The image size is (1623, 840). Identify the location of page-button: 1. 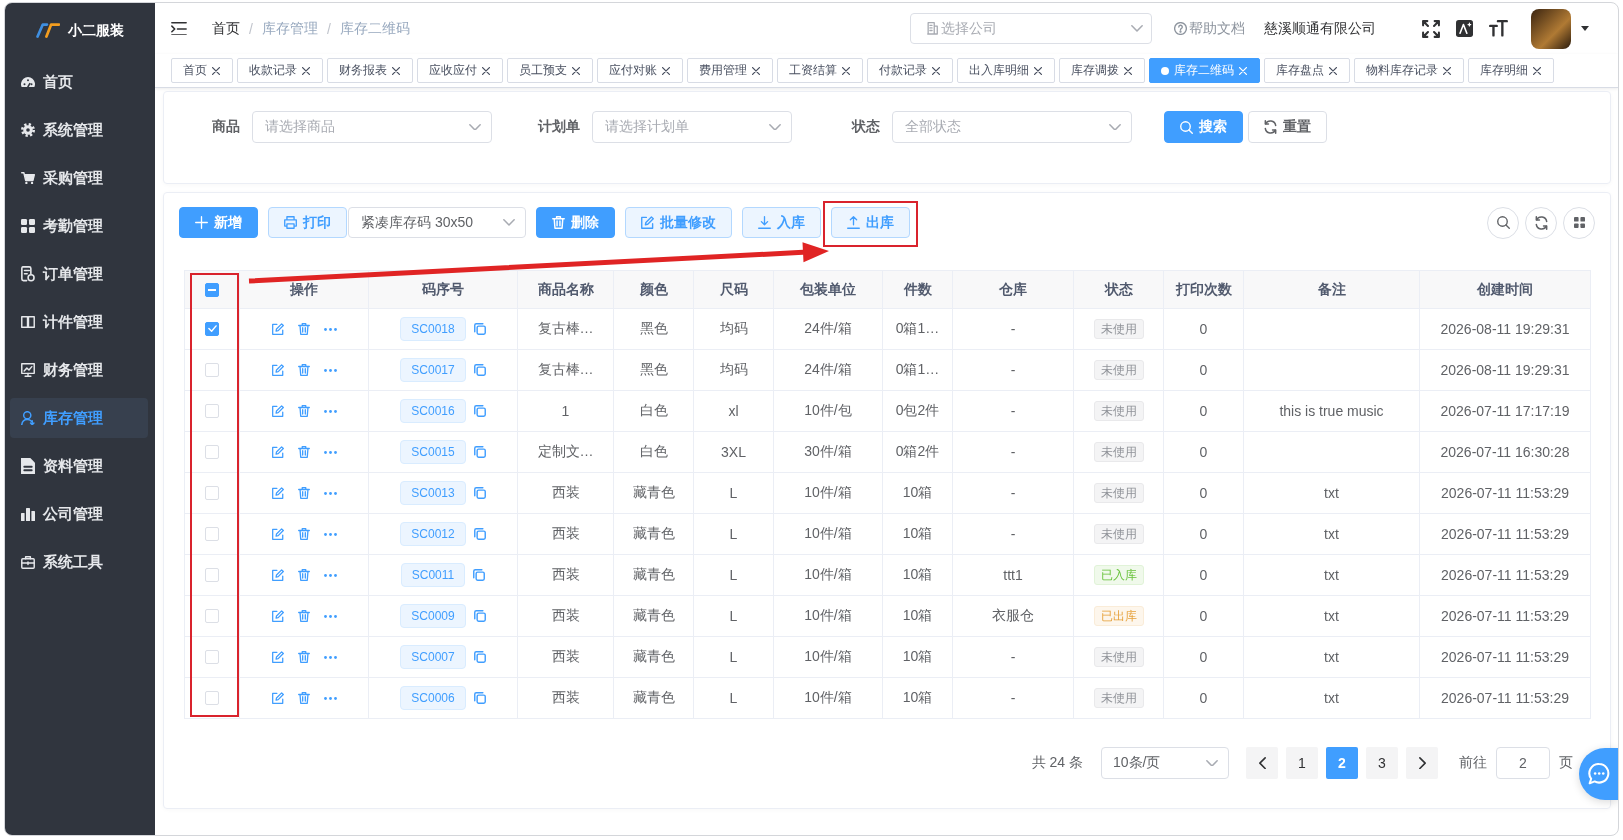
(1302, 763).